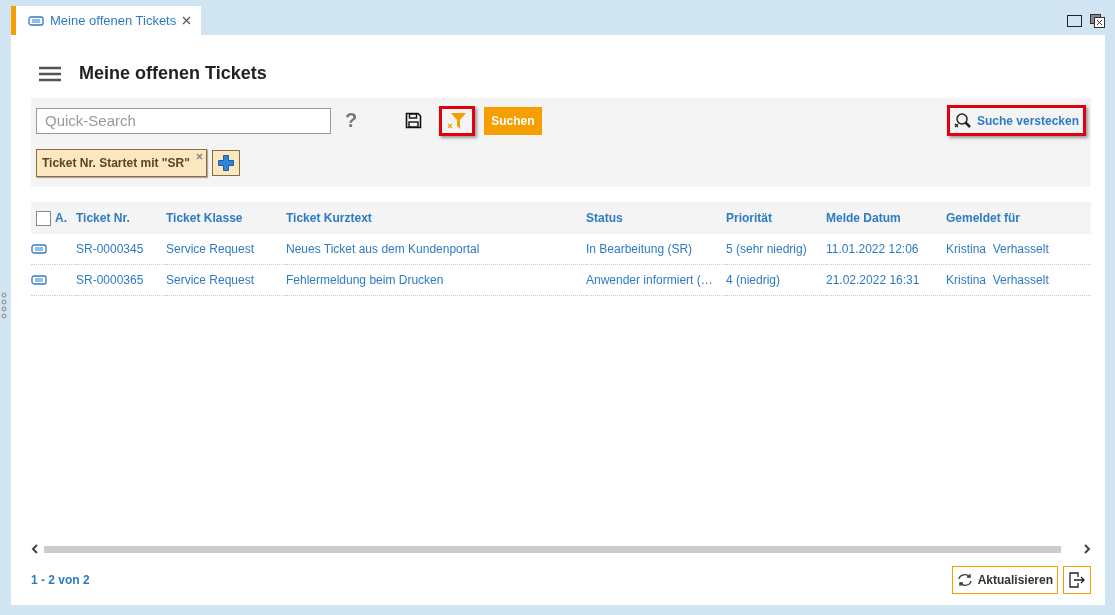  I want to click on table-cell: SR-0000345, so click(110, 249).